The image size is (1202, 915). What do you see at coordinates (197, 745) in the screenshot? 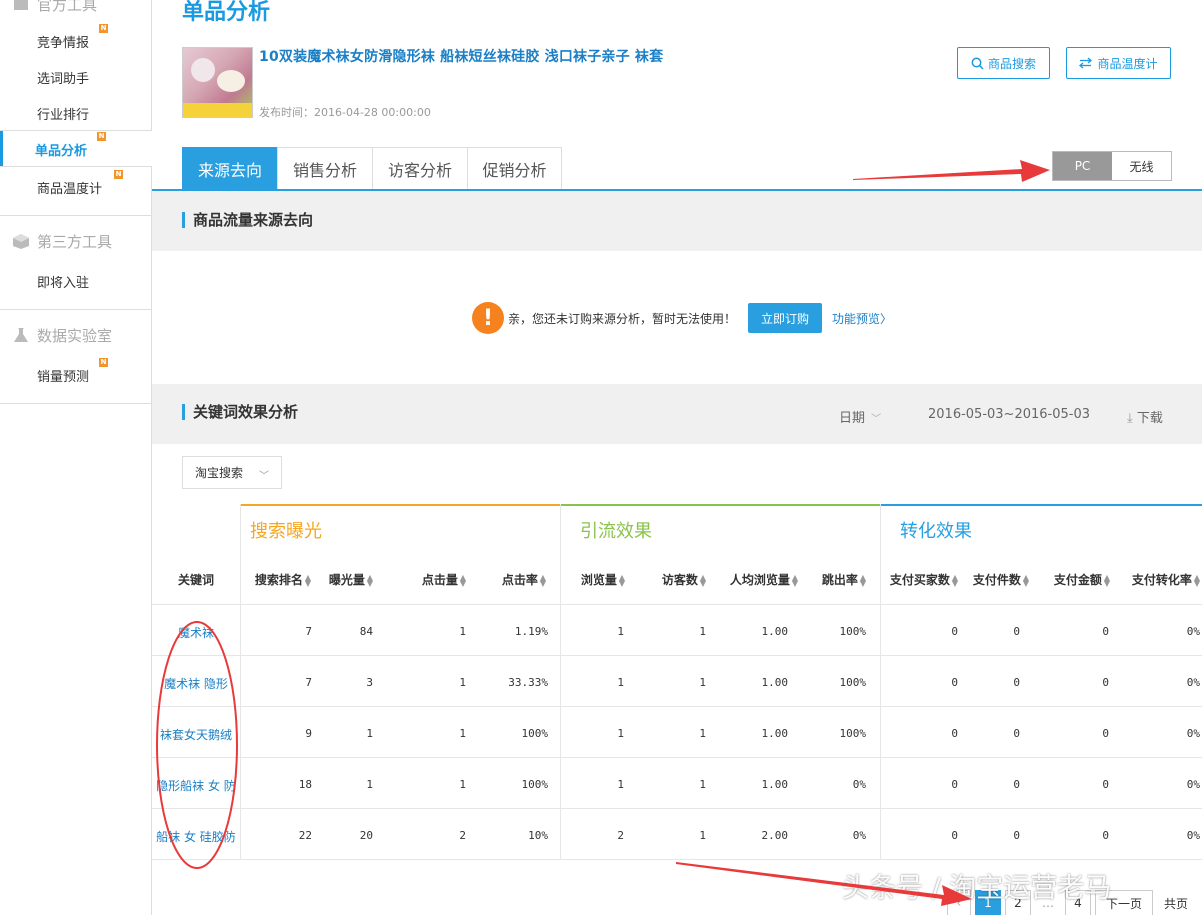
I see `keyword-highlight-ellipse` at bounding box center [197, 745].